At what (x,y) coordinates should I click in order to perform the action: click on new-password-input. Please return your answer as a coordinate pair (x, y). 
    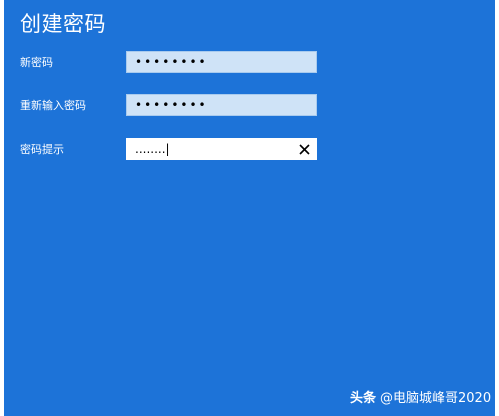
    Looking at the image, I should click on (221, 62).